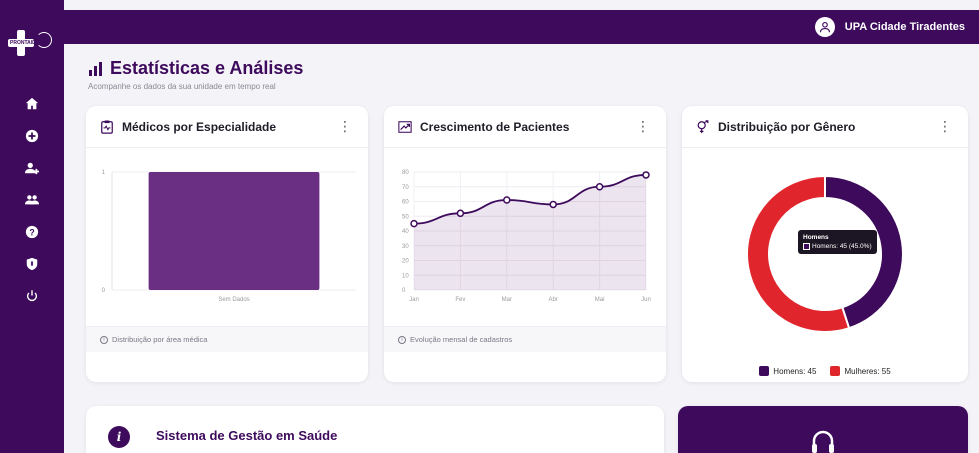 The image size is (979, 453). I want to click on gender-icon, so click(703, 126).